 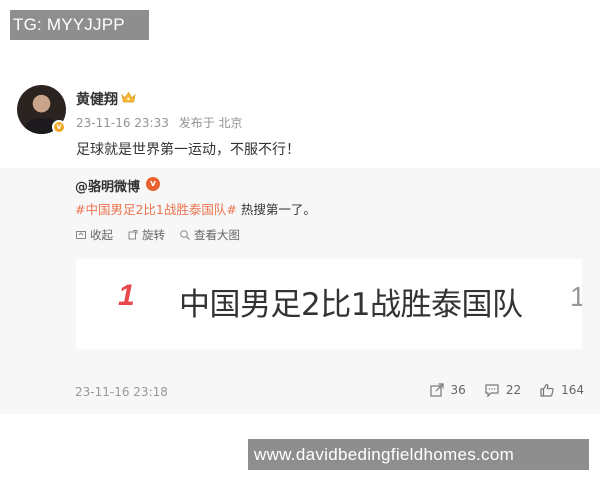 I want to click on rotate-label: 旋转, so click(x=153, y=235).